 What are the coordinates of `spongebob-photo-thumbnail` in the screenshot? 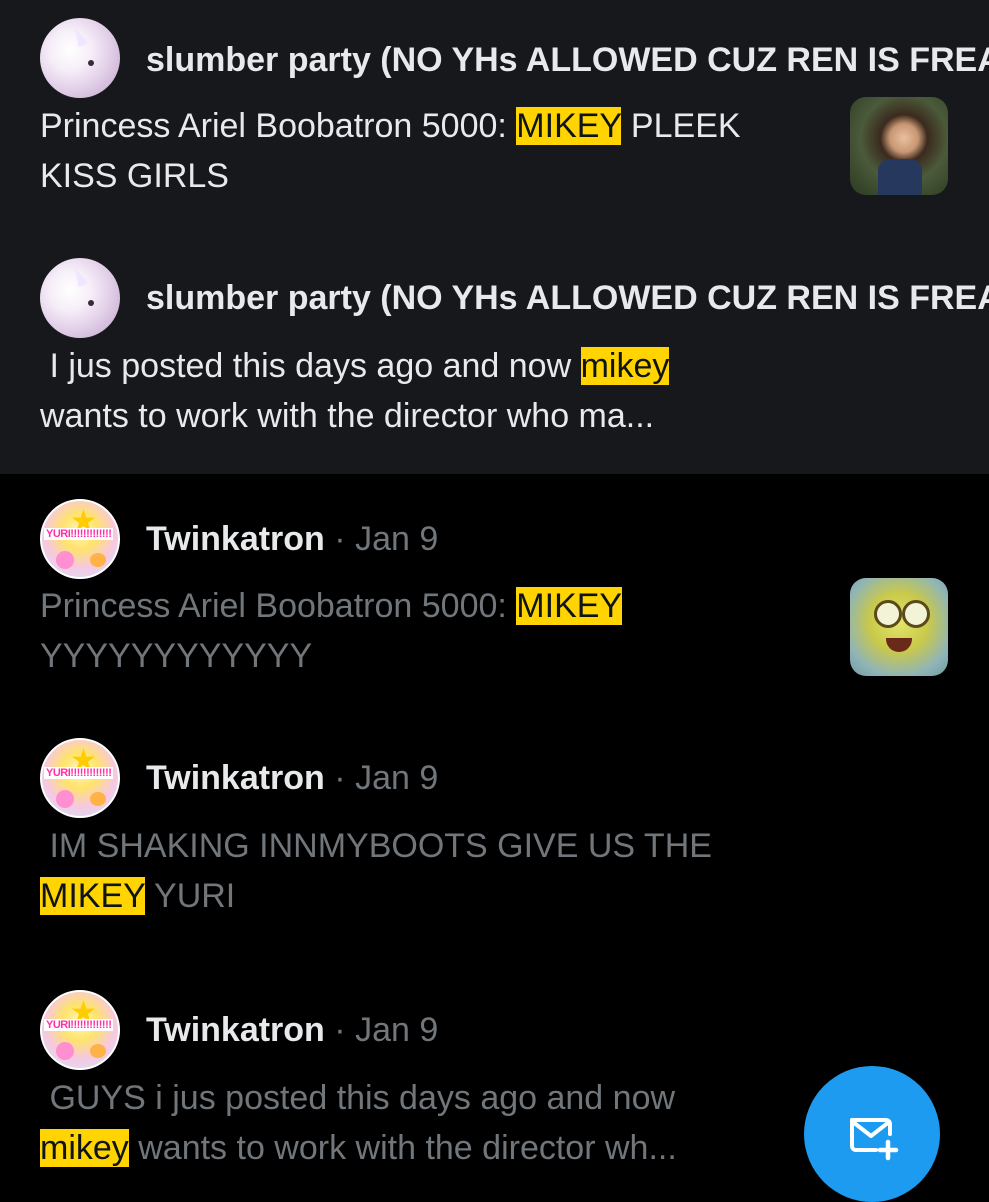 It's located at (899, 627).